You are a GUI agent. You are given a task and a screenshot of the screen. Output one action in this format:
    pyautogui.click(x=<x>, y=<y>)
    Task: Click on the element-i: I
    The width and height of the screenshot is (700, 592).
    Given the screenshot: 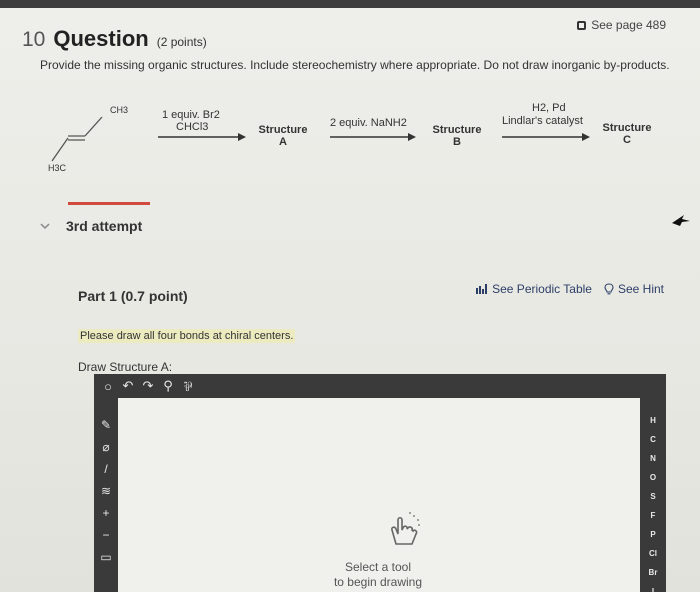 What is the action you would take?
    pyautogui.click(x=653, y=589)
    